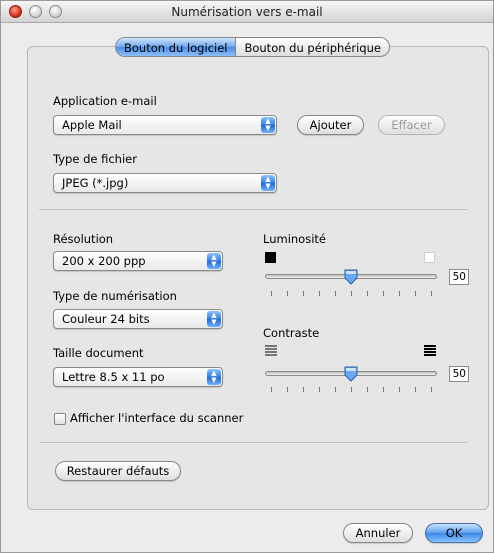 This screenshot has width=494, height=553. I want to click on low-contrast-lines-icon, so click(271, 350).